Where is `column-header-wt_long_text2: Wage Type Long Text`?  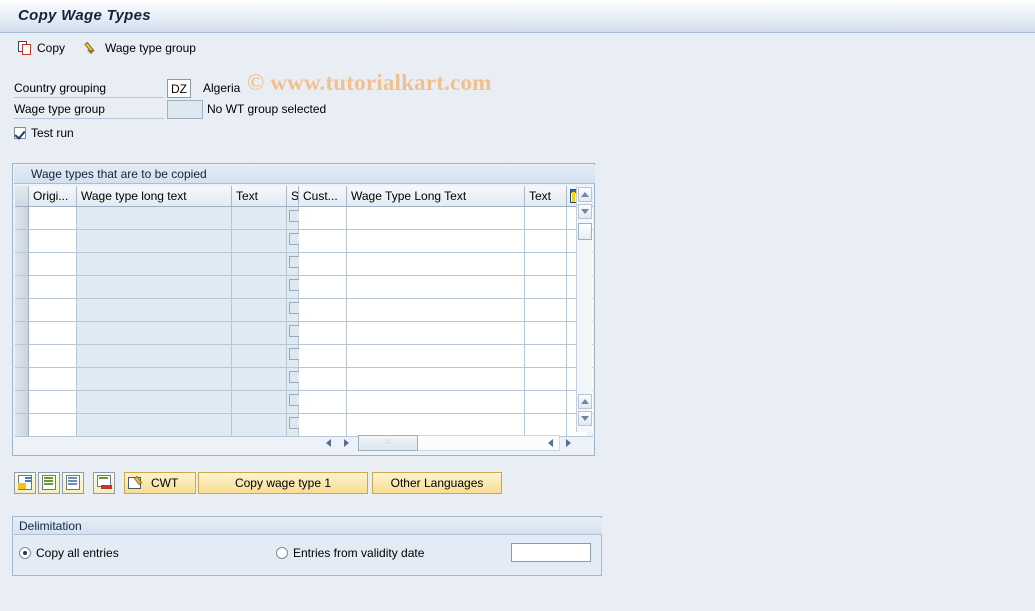 column-header-wt_long_text2: Wage Type Long Text is located at coordinates (436, 196).